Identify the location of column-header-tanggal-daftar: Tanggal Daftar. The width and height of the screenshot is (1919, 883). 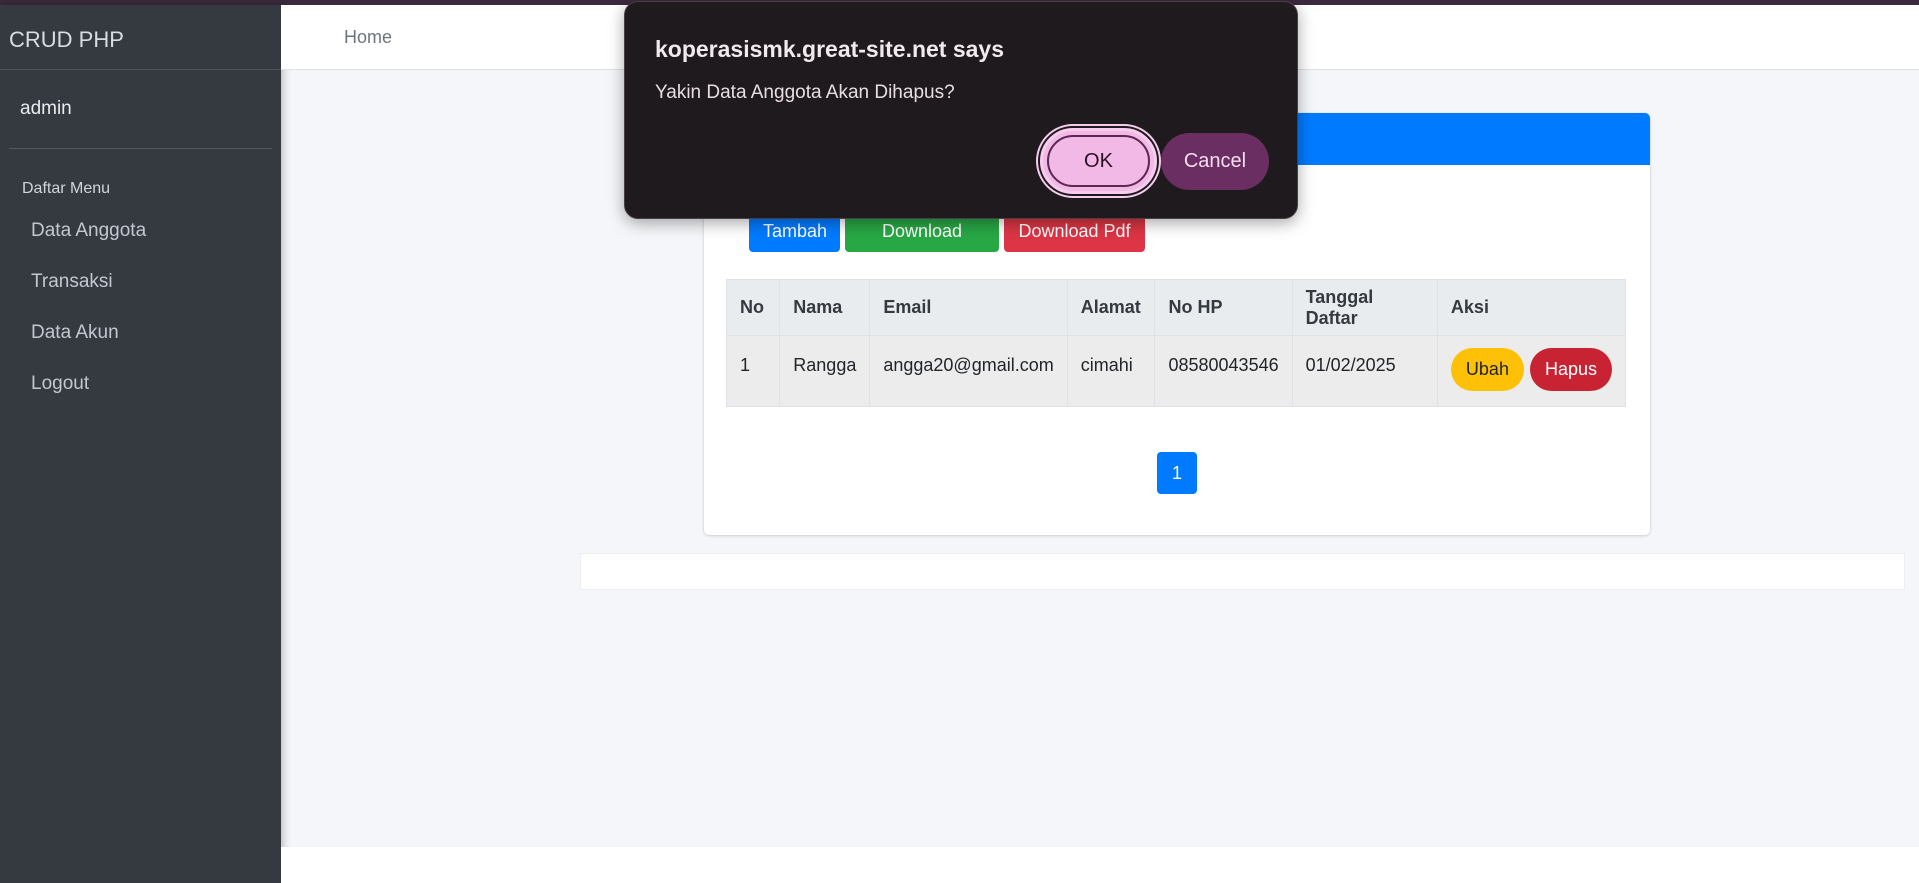
(1364, 307).